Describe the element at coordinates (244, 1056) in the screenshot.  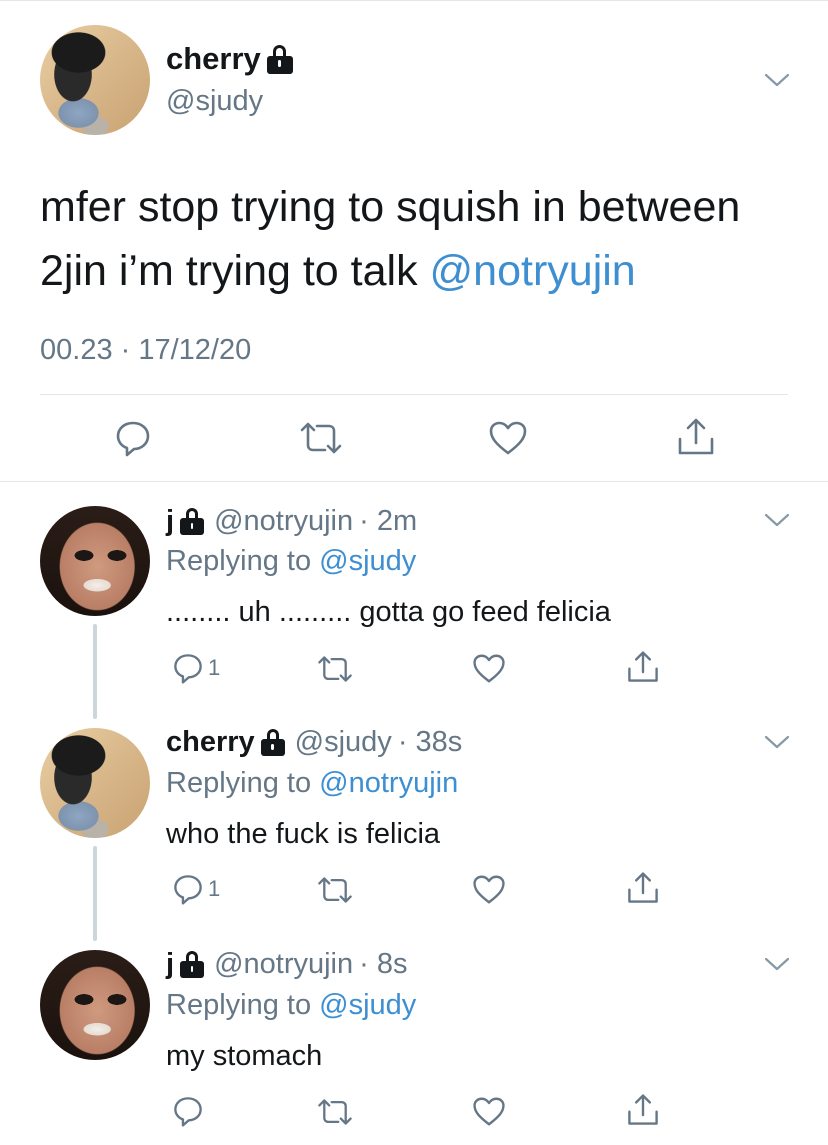
I see `tweet-text: my stomach` at that location.